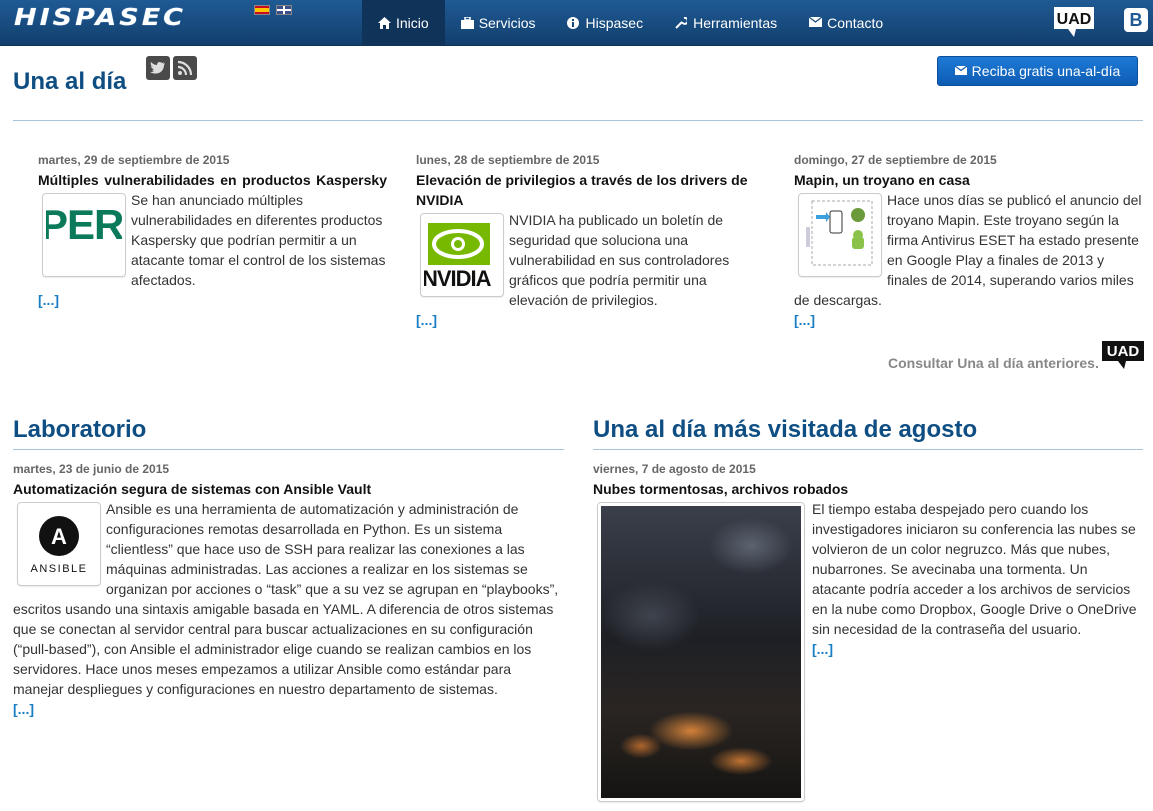 The height and width of the screenshot is (811, 1153). I want to click on hispasec-logo: HISPASEC, so click(124, 18).